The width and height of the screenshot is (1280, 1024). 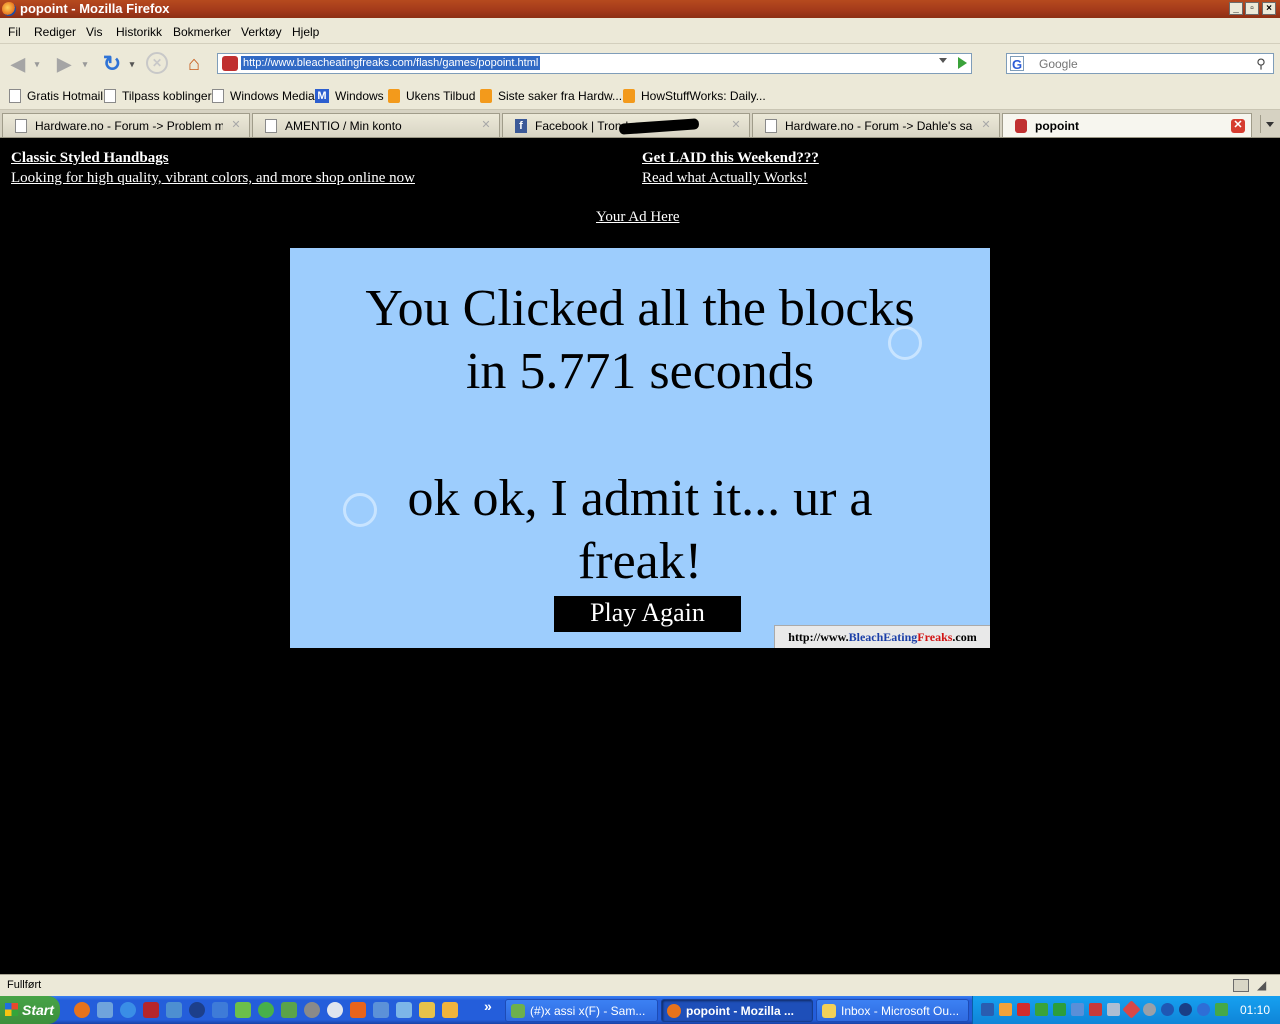 What do you see at coordinates (157, 63) in the screenshot?
I see `stop-icon: ✕` at bounding box center [157, 63].